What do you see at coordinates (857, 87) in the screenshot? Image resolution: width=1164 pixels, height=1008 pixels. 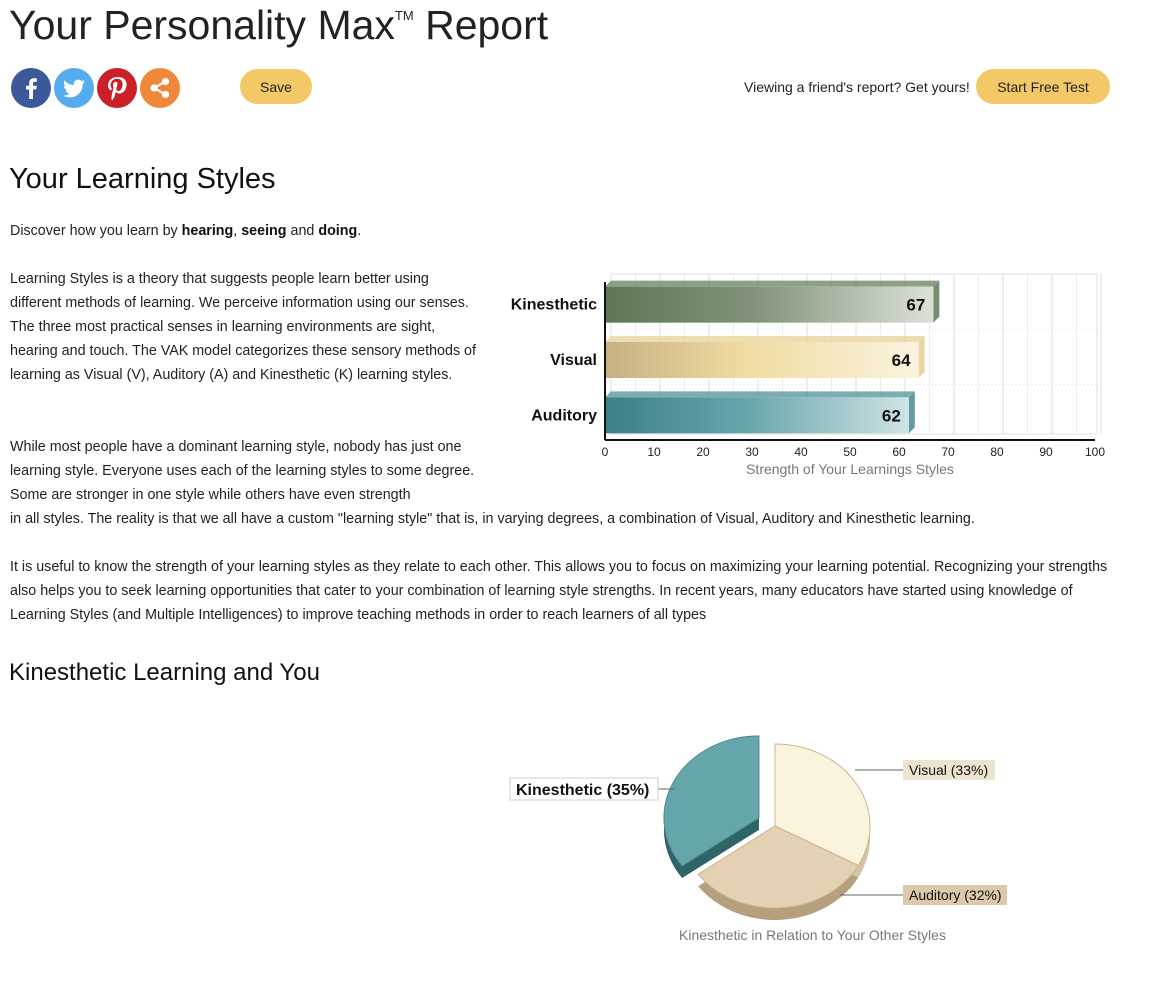 I see `promo-text: Viewing a friend's report? Get yours!` at bounding box center [857, 87].